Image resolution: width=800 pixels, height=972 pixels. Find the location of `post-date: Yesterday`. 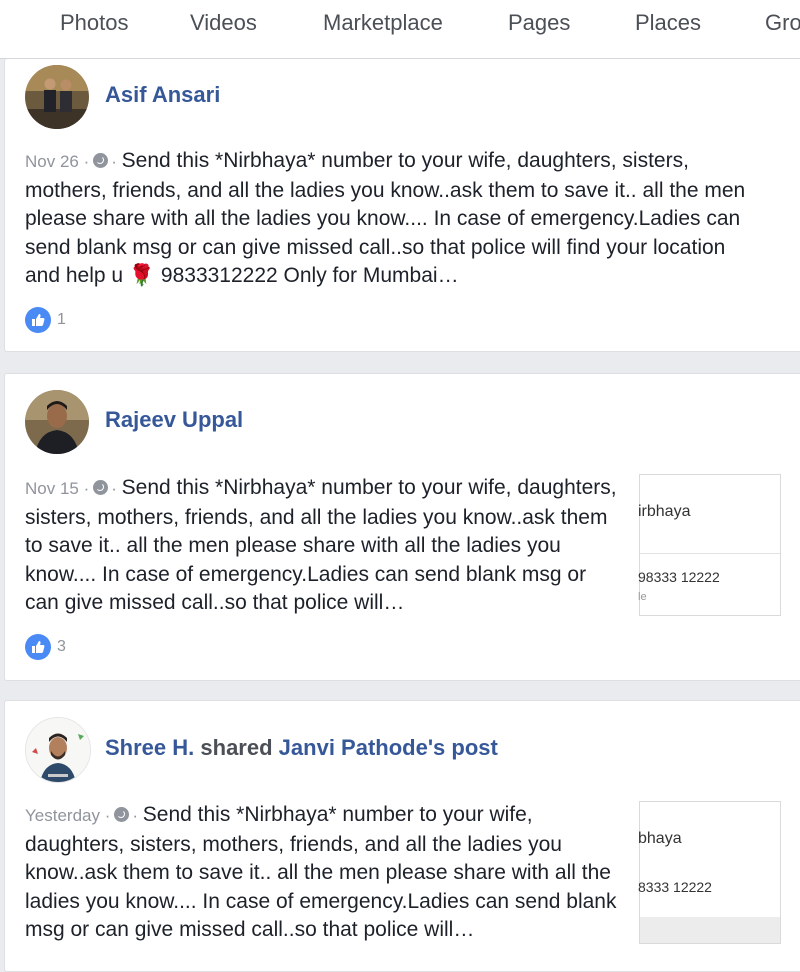

post-date: Yesterday is located at coordinates (62, 815).